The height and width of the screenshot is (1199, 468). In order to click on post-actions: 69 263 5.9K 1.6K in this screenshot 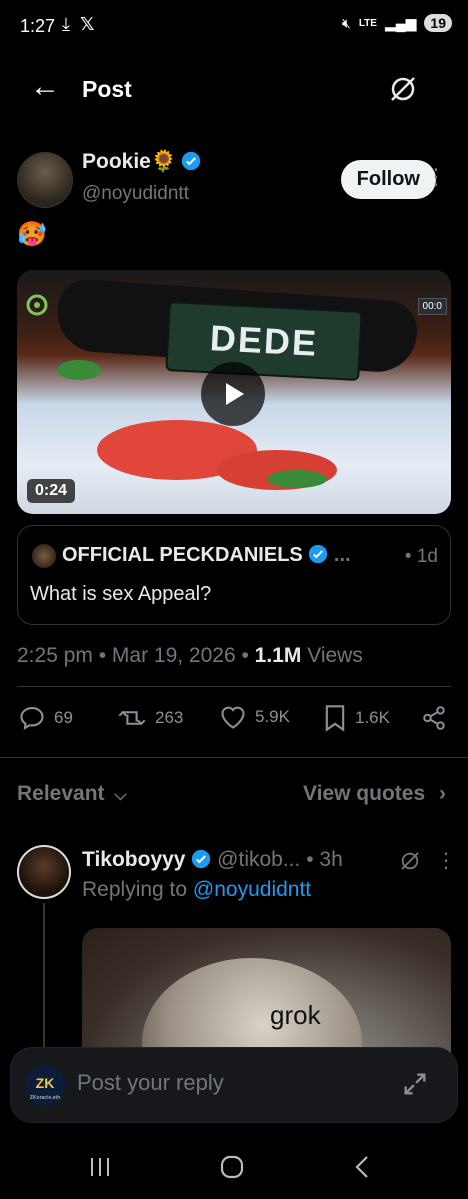, I will do `click(234, 720)`.